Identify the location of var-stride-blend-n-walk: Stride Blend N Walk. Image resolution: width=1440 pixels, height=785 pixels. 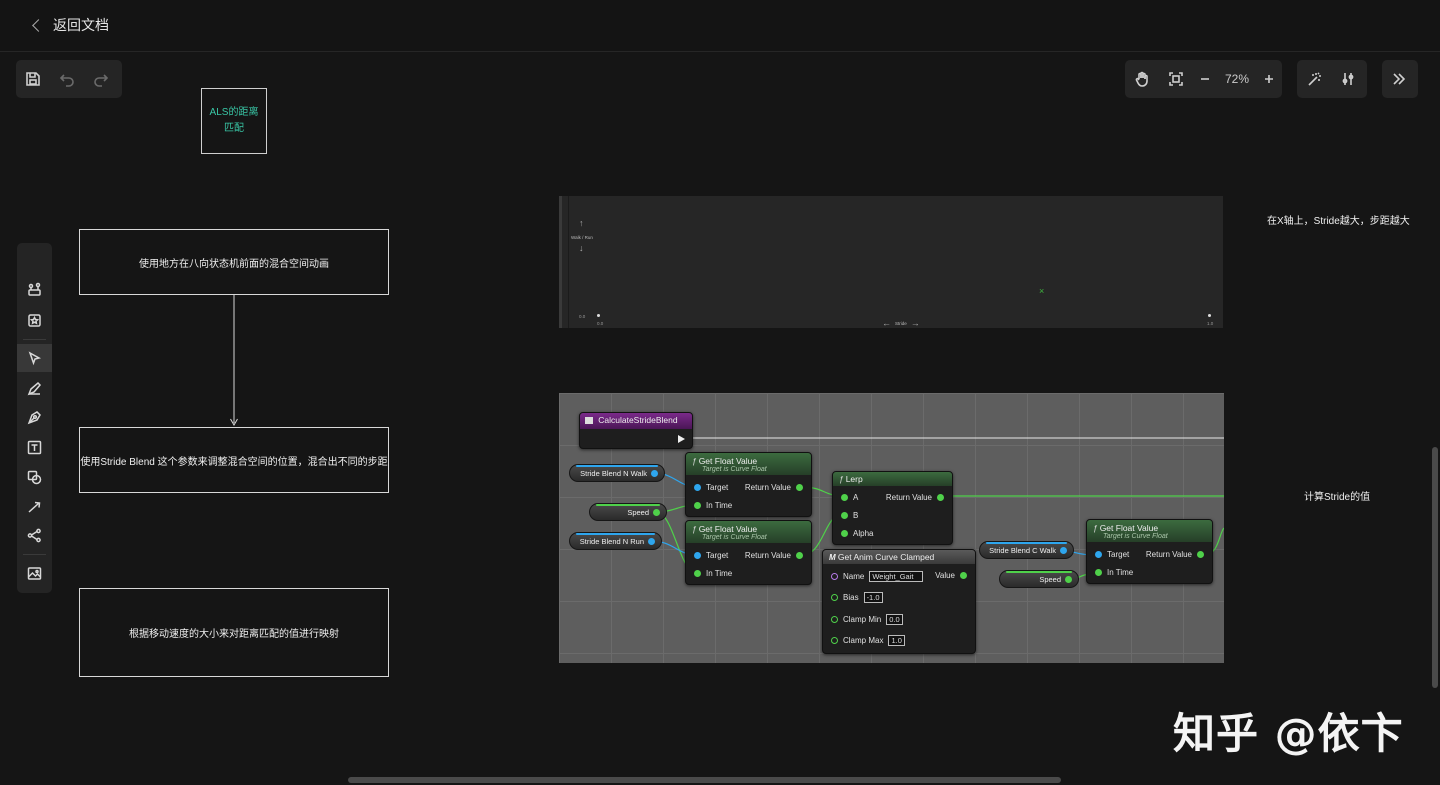
(617, 473).